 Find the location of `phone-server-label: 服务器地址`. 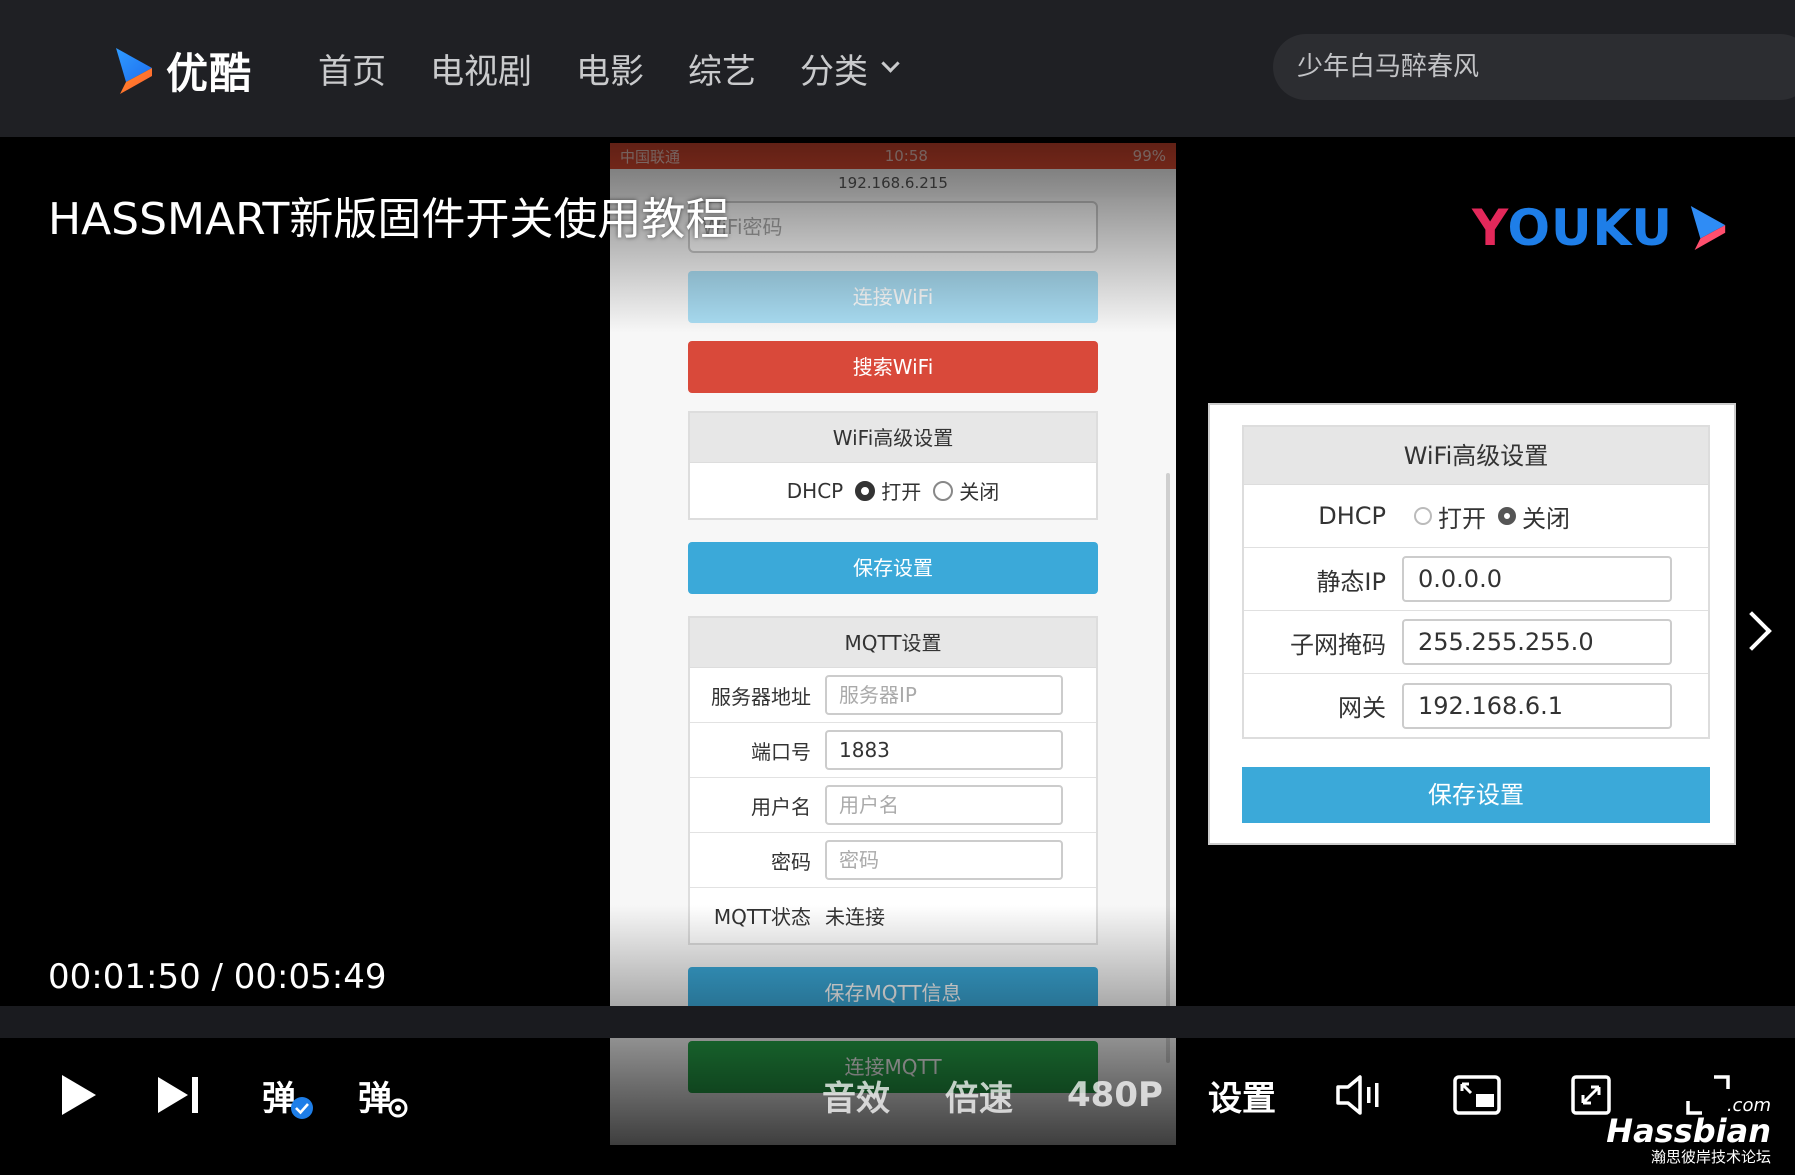

phone-server-label: 服务器地址 is located at coordinates (761, 696).